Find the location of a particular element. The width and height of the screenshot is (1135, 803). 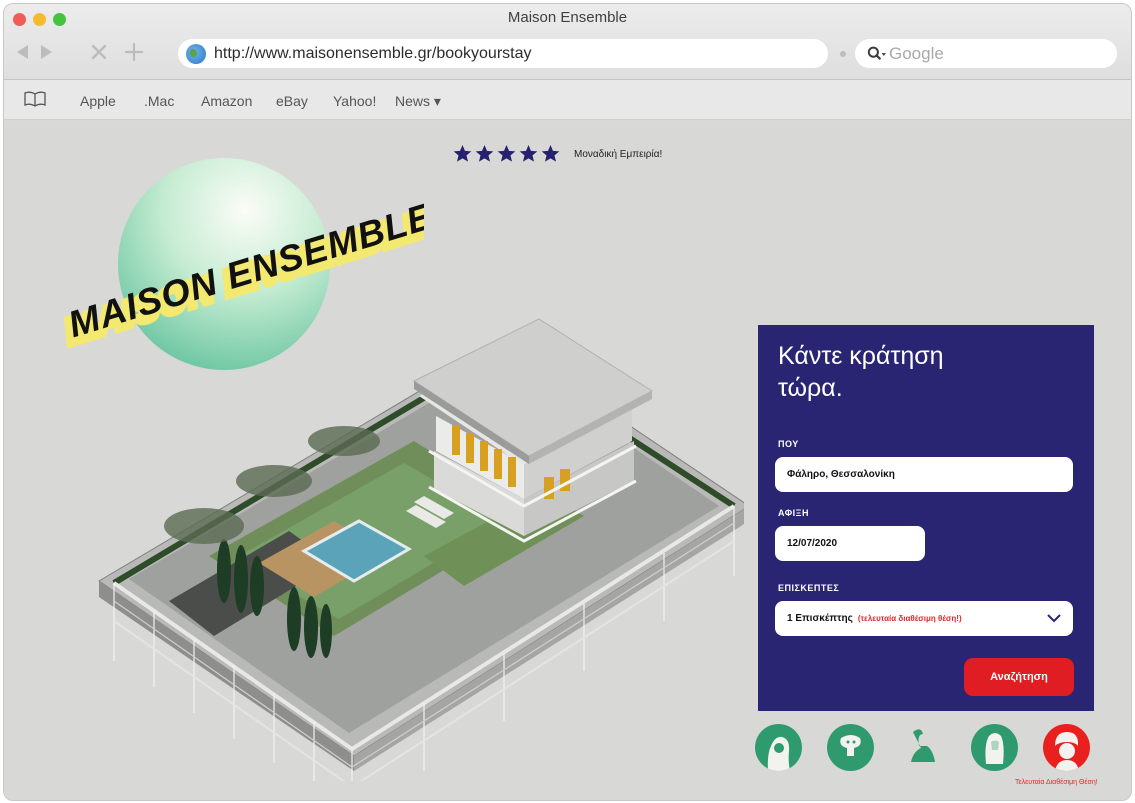

bookmark-ebay: eBay is located at coordinates (292, 101).